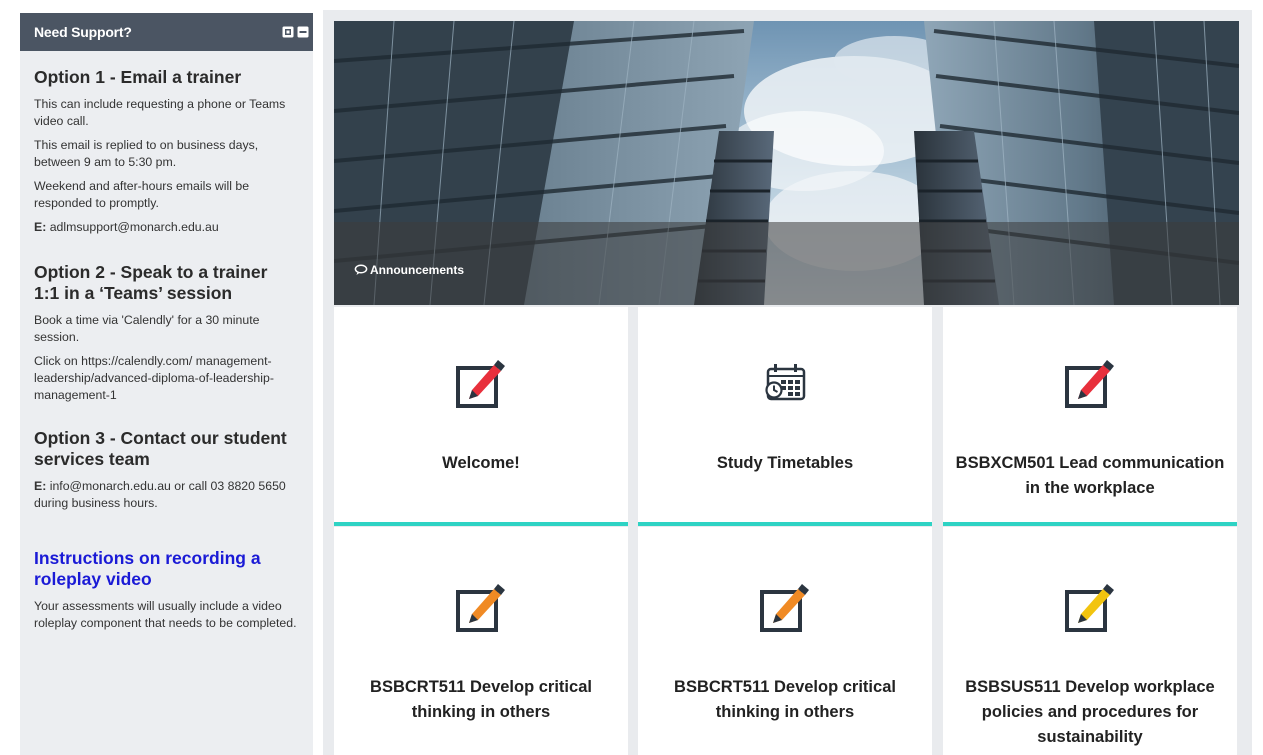  I want to click on option-1-email: E: adlmsupport@monarch.edu.au, so click(165, 227).